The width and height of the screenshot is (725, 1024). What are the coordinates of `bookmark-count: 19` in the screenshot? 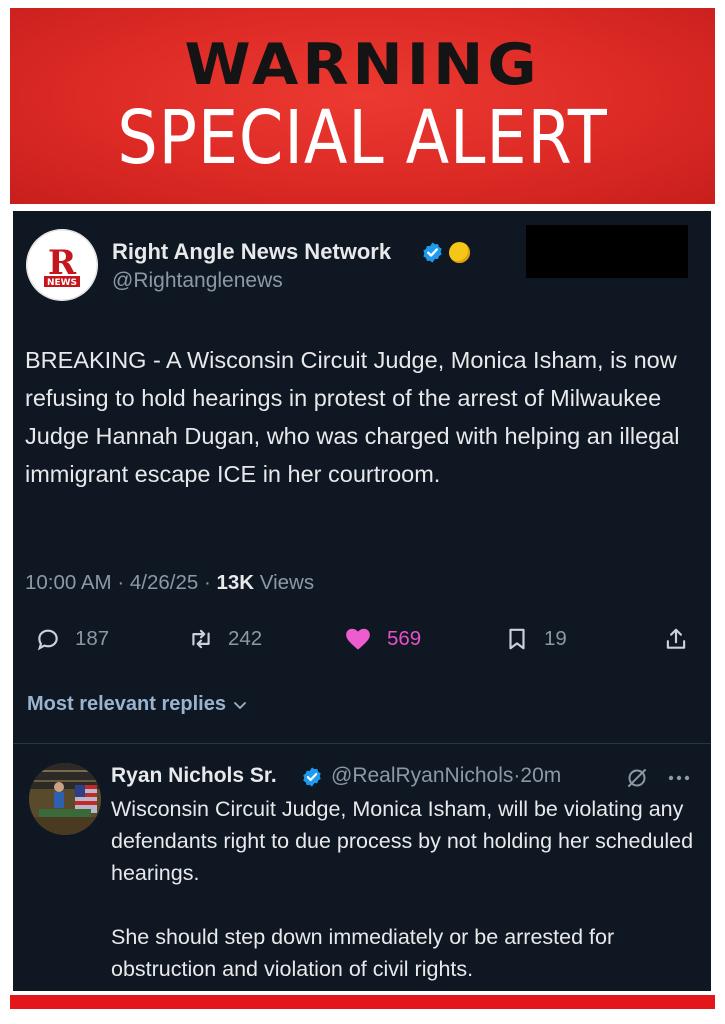 It's located at (555, 638).